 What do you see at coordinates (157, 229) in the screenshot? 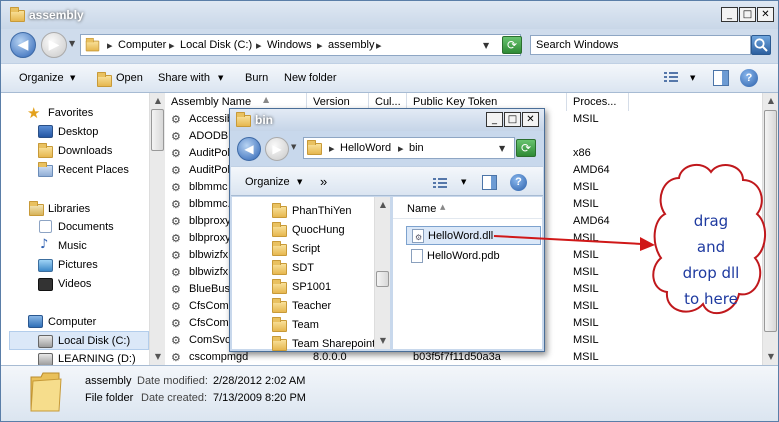
I see `nav-scrollbar: ▲ ▼` at bounding box center [157, 229].